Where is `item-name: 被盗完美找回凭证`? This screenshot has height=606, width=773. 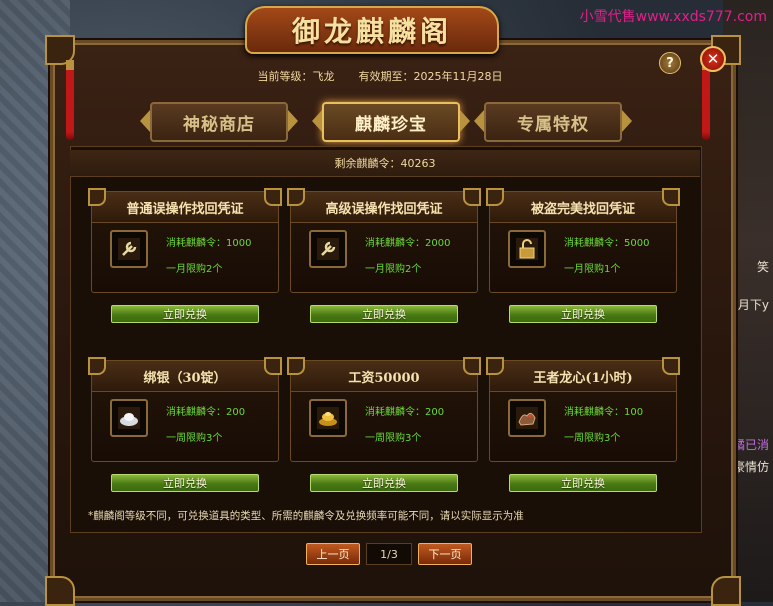
item-name: 被盗完美找回凭证 is located at coordinates (583, 205).